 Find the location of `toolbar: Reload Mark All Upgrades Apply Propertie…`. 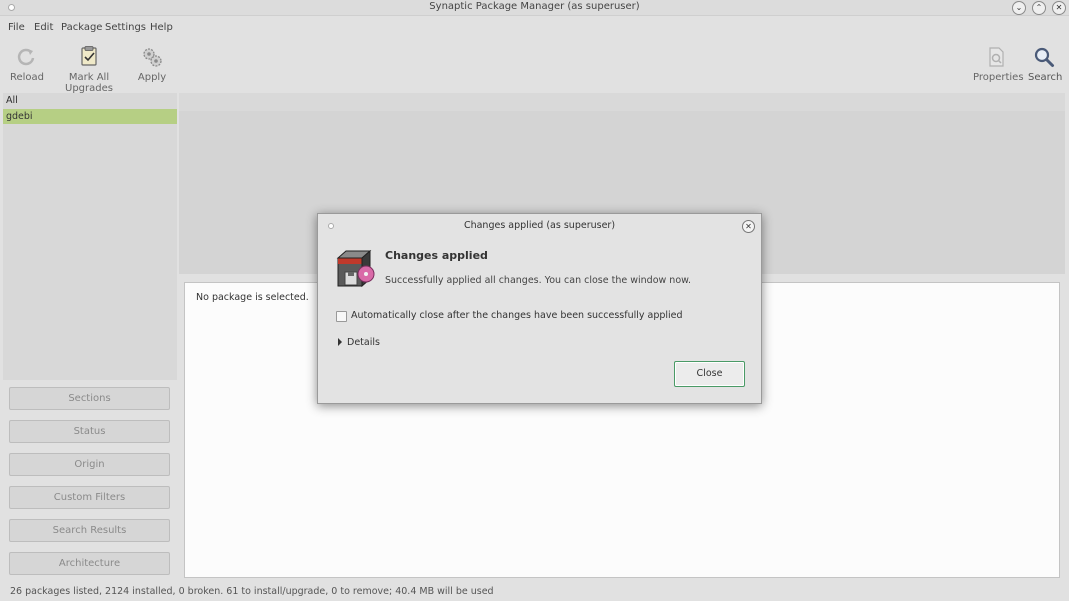

toolbar: Reload Mark All Upgrades Apply Propertie… is located at coordinates (534, 67).